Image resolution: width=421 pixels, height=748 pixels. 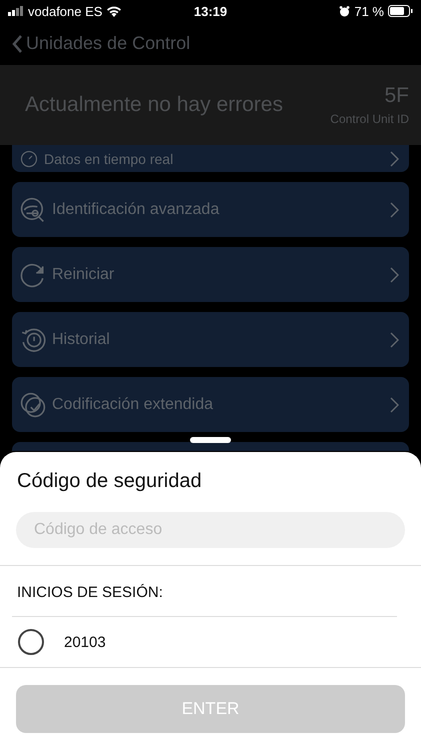 What do you see at coordinates (210, 642) in the screenshot?
I see `login-option: 20103` at bounding box center [210, 642].